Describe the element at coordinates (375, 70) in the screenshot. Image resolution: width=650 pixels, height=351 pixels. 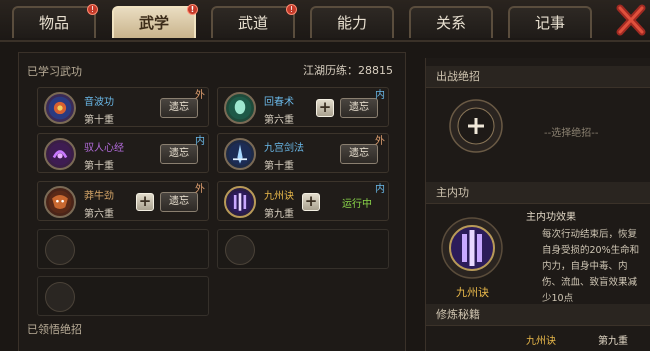
I see `exp-value: 28815` at that location.